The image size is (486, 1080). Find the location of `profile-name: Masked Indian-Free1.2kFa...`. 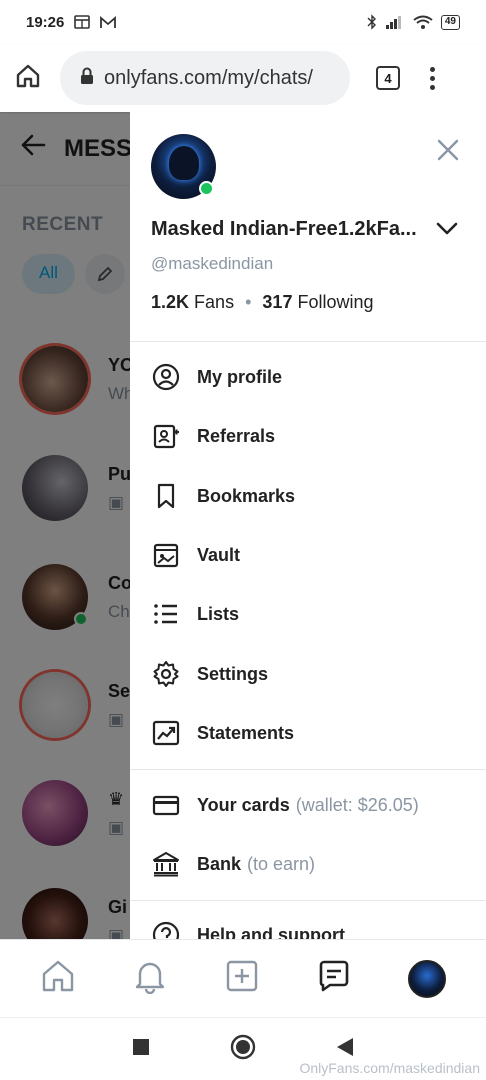

profile-name: Masked Indian-Free1.2kFa... is located at coordinates (284, 229).